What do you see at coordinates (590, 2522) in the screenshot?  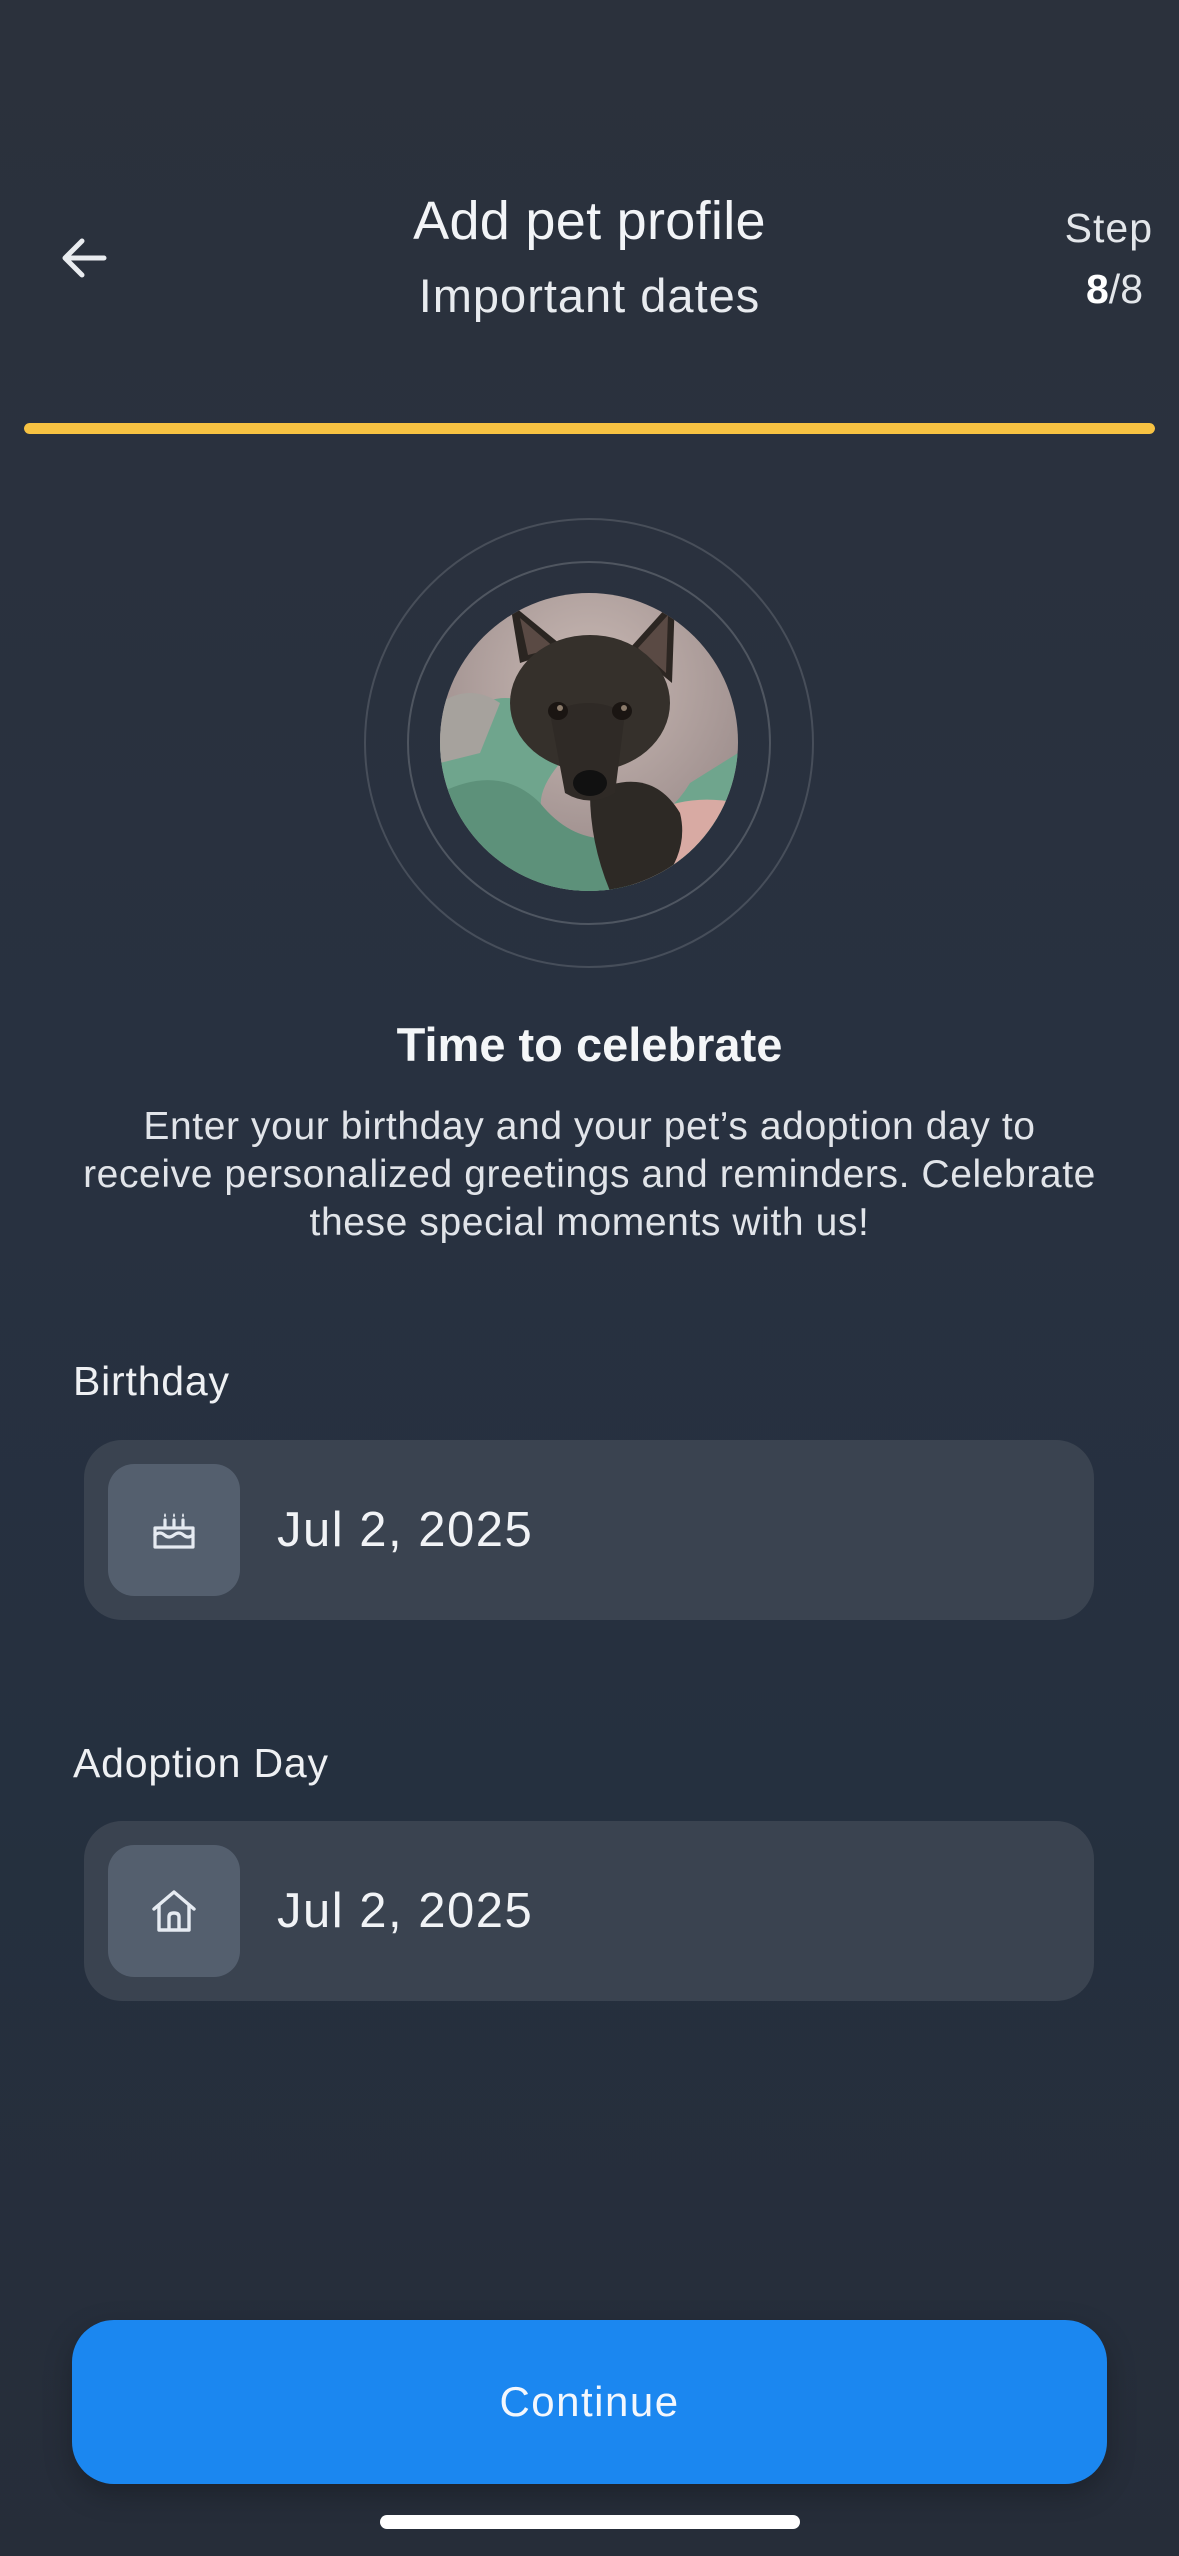 I see `home-indicator` at bounding box center [590, 2522].